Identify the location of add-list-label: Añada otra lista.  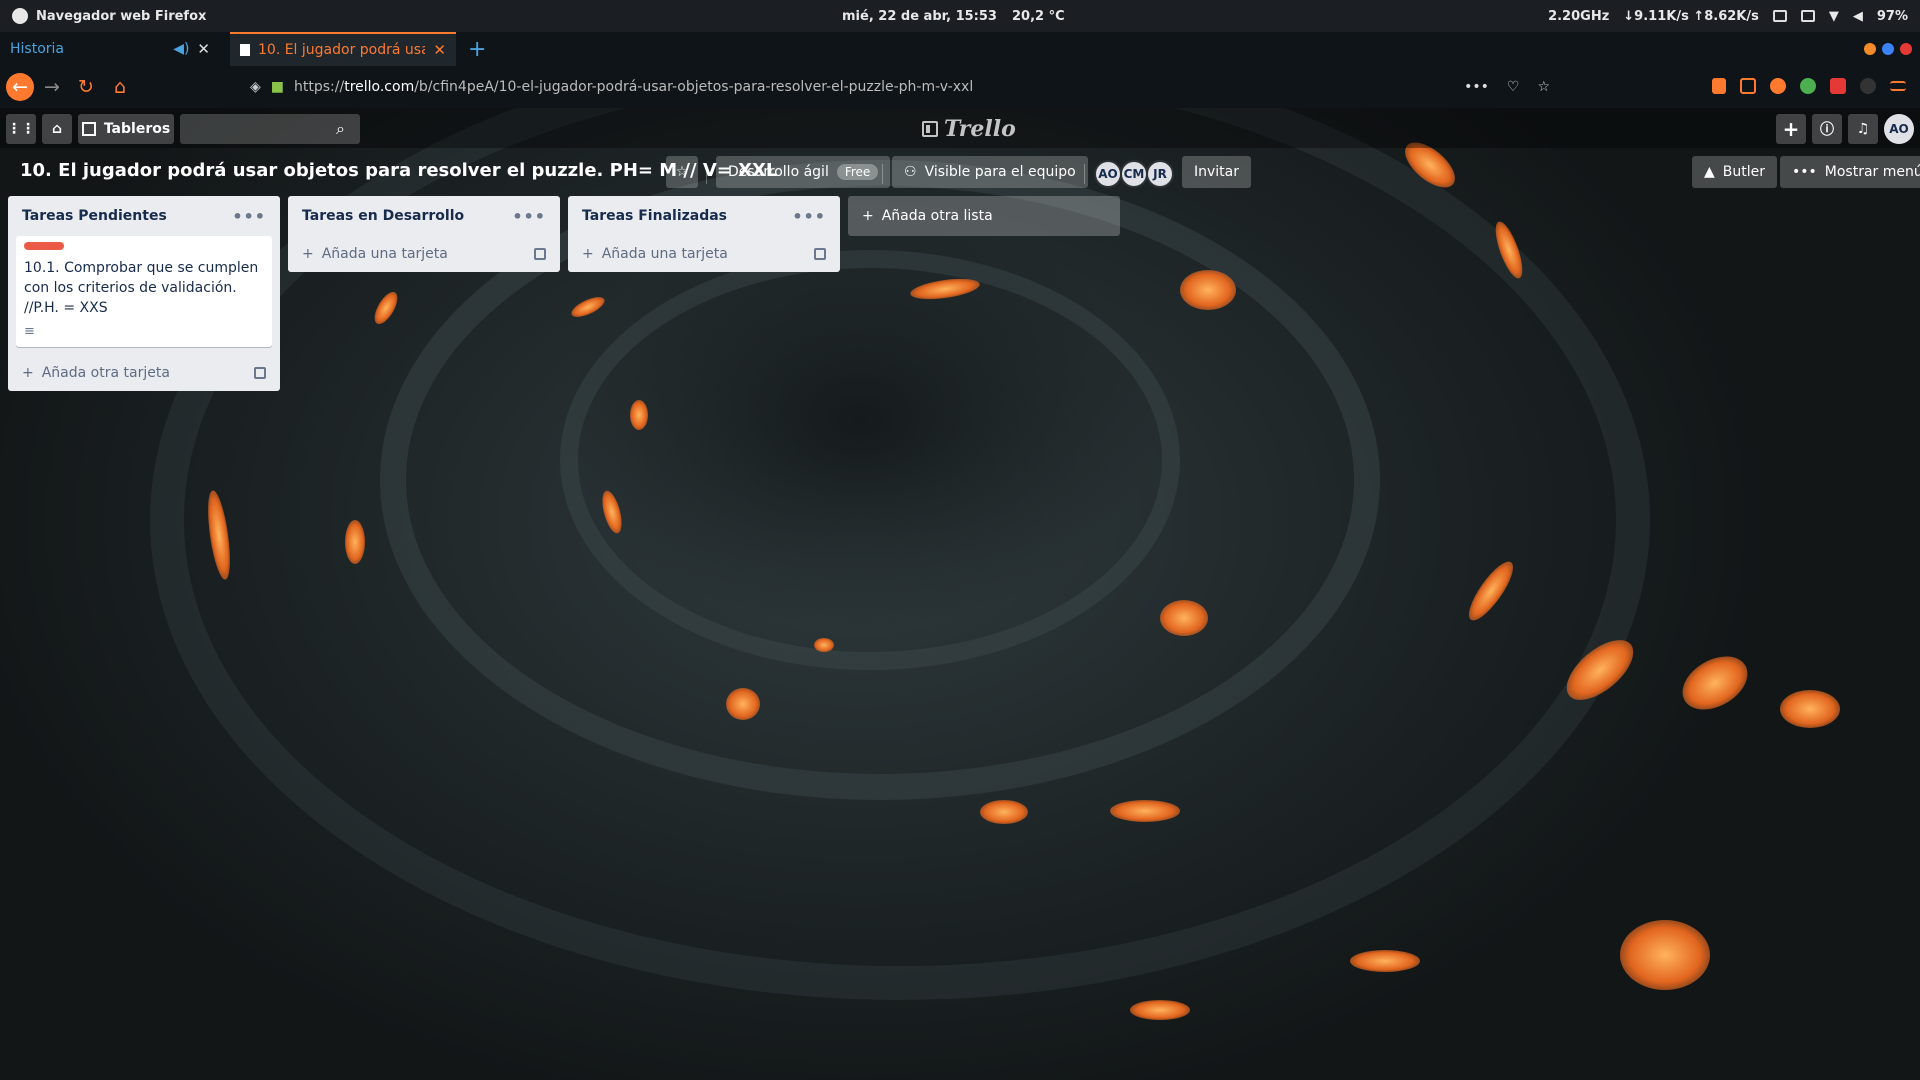
(937, 216).